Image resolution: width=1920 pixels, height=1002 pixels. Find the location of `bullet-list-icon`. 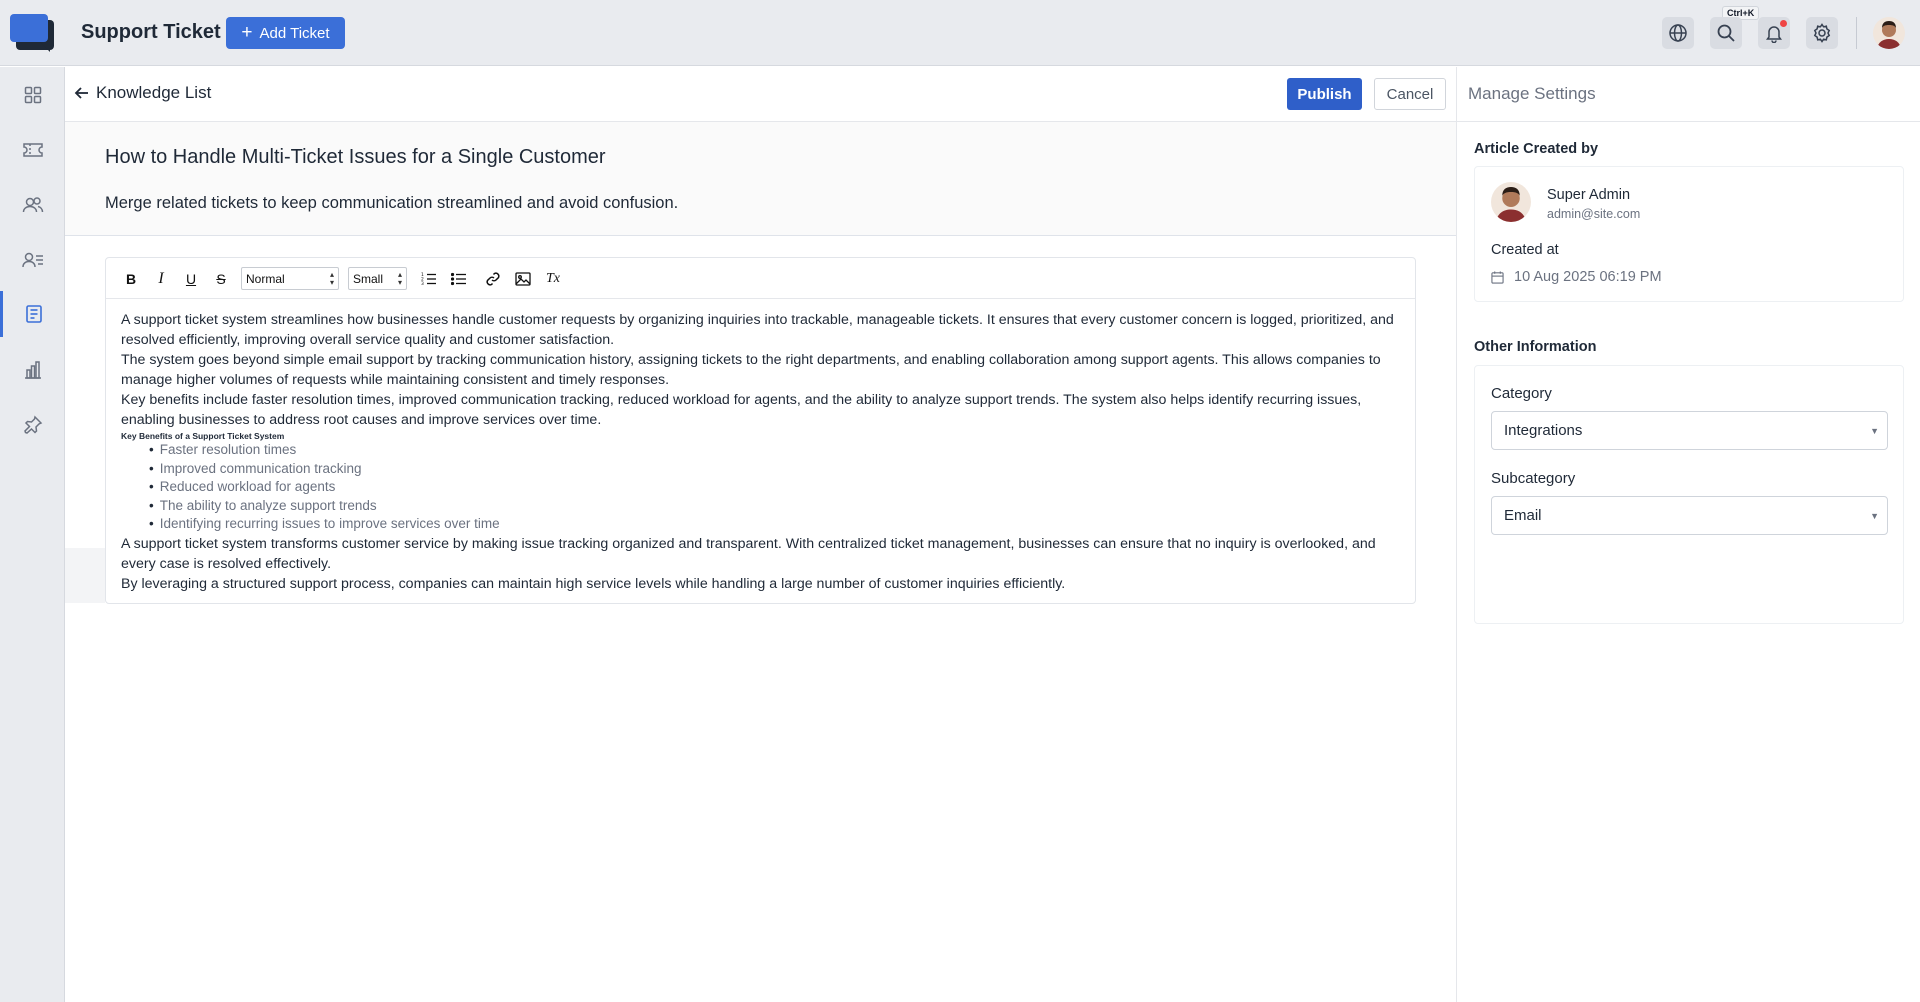

bullet-list-icon is located at coordinates (458, 279).